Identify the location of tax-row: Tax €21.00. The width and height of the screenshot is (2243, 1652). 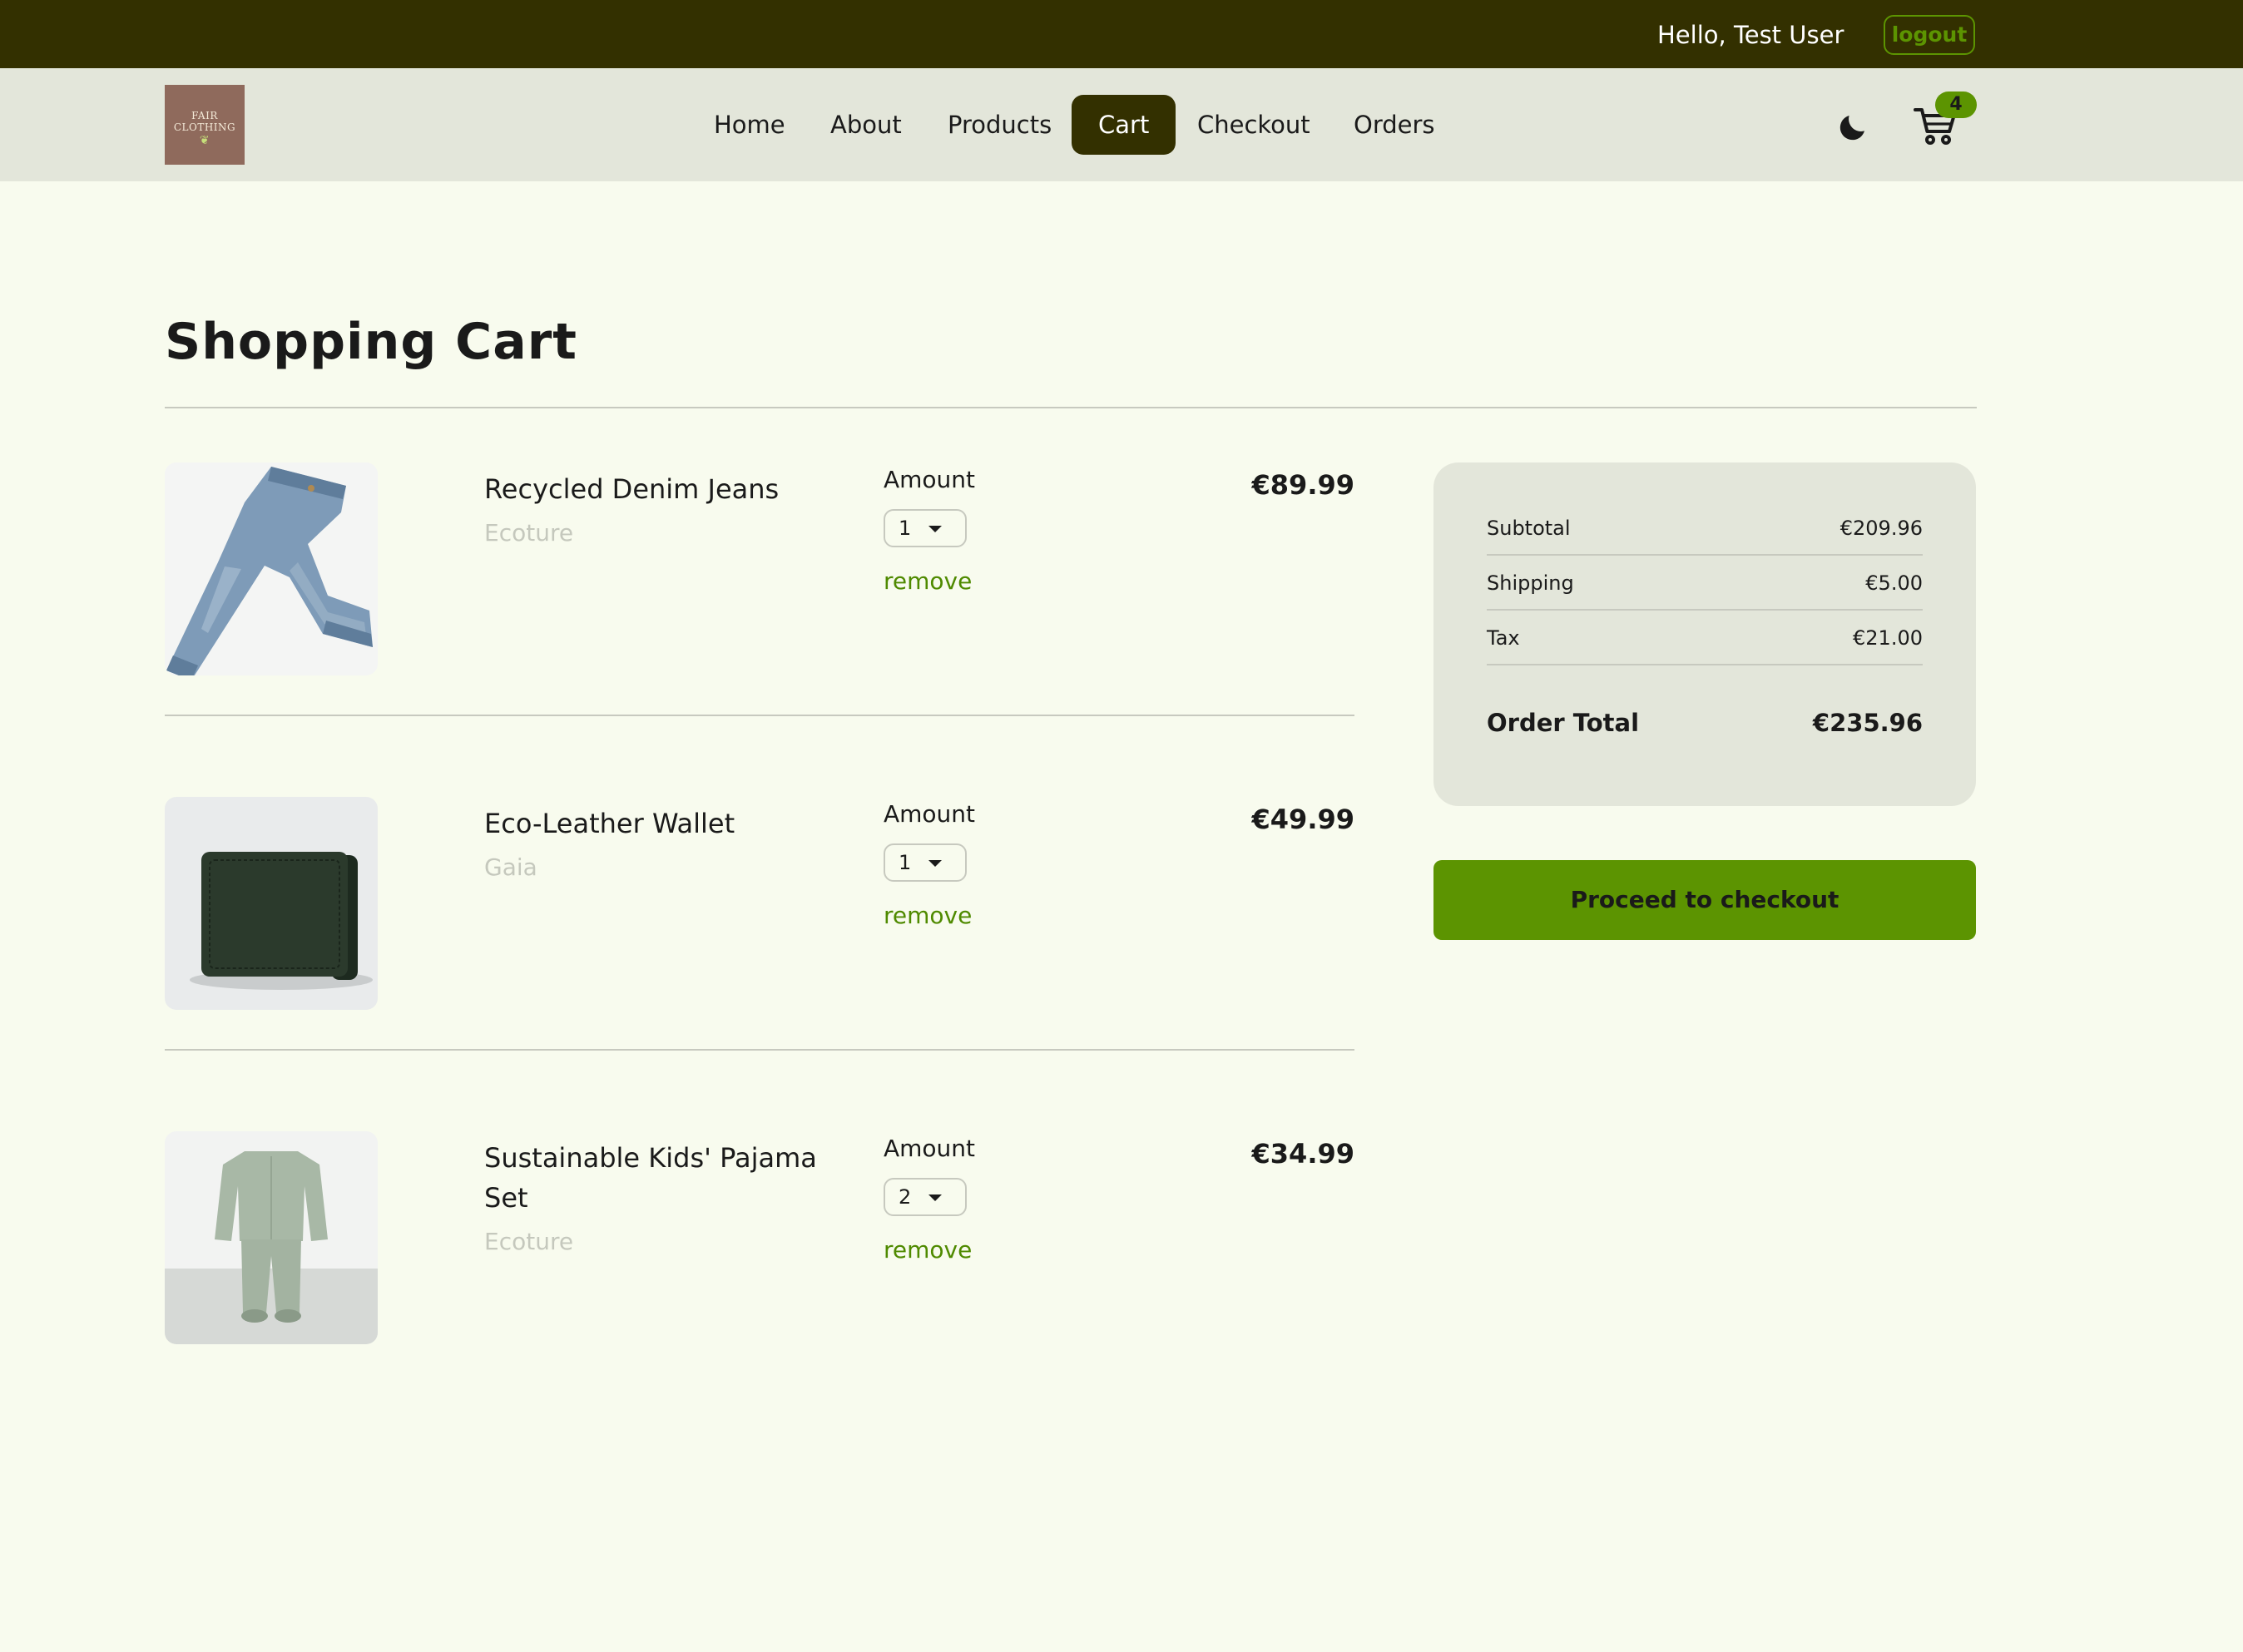
(1705, 638).